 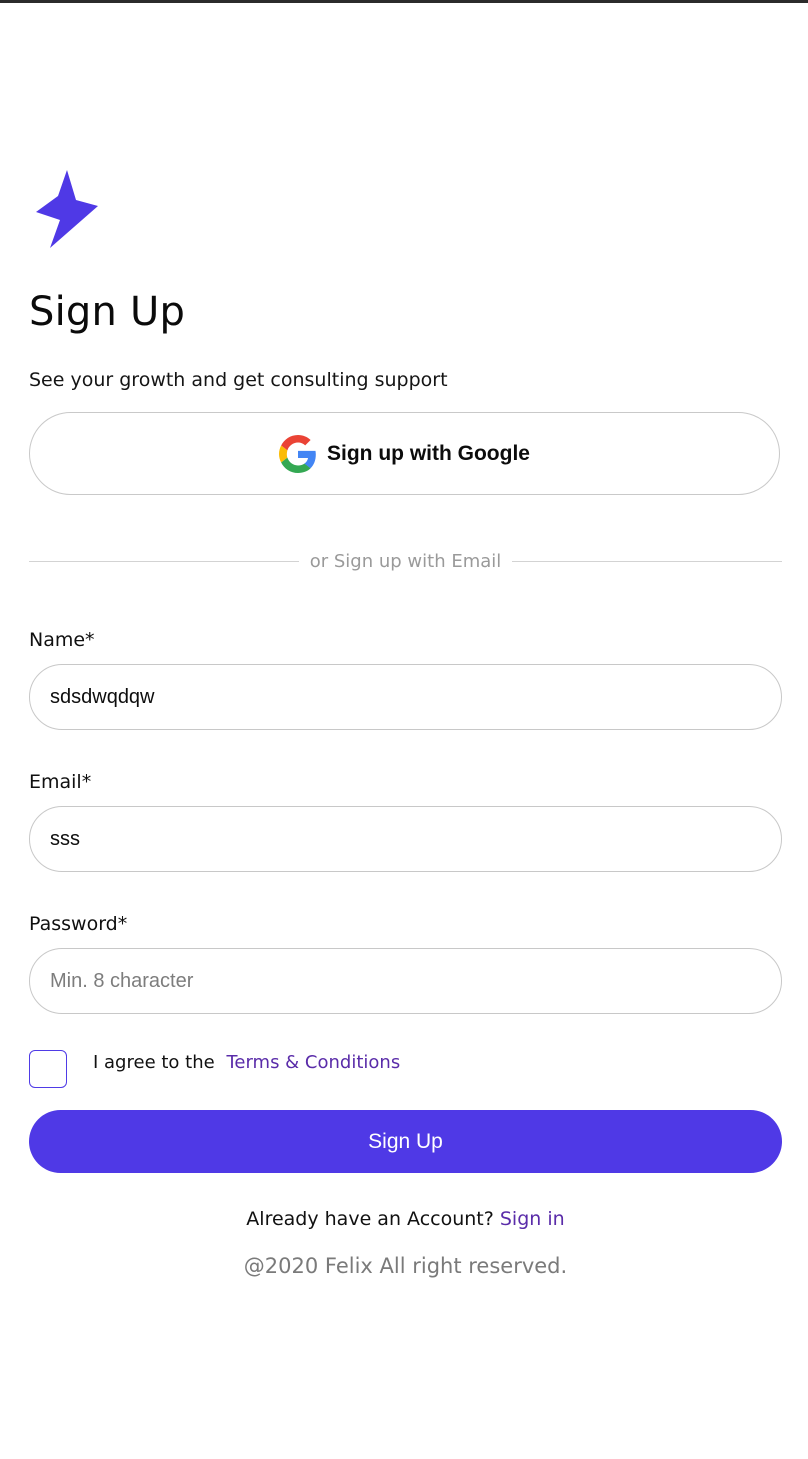 What do you see at coordinates (67, 209) in the screenshot?
I see `lightning-bolt-icon` at bounding box center [67, 209].